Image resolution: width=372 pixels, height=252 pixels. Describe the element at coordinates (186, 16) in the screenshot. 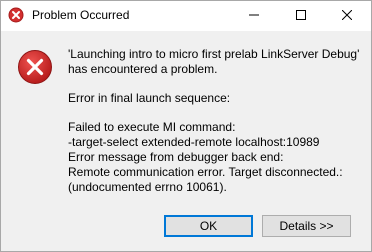

I see `title-bar: Problem Occurred` at that location.